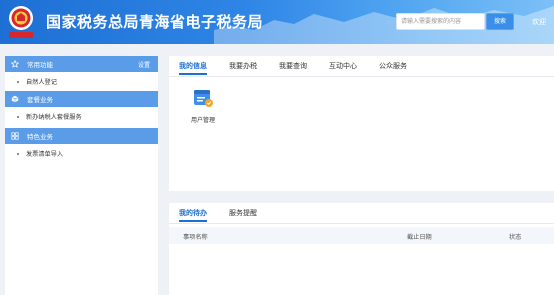 This screenshot has width=554, height=295. Describe the element at coordinates (81, 81) in the screenshot. I see `sidebar-item-natural-person-registration: 自然人登记` at that location.